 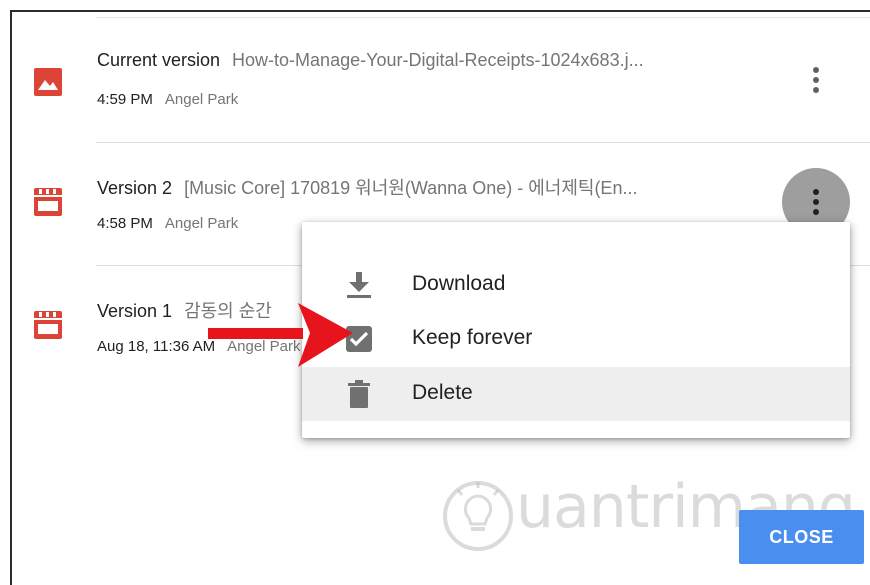 I want to click on more-options-button, so click(x=816, y=80).